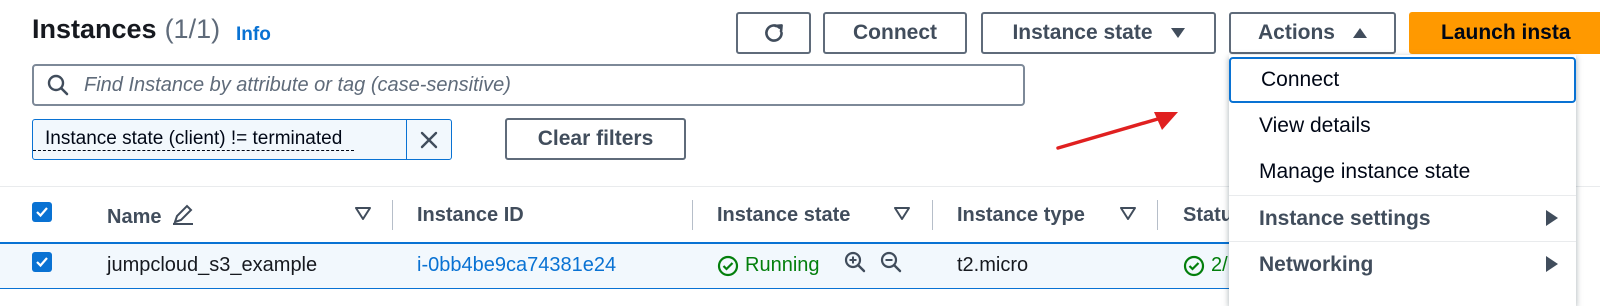 This screenshot has width=1600, height=306. I want to click on cell-instance-state: Running, so click(768, 265).